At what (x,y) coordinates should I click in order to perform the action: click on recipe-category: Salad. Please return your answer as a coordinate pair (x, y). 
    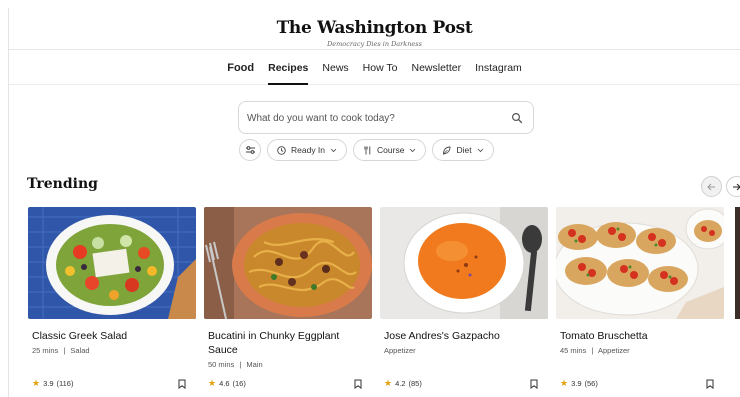
    Looking at the image, I should click on (80, 350).